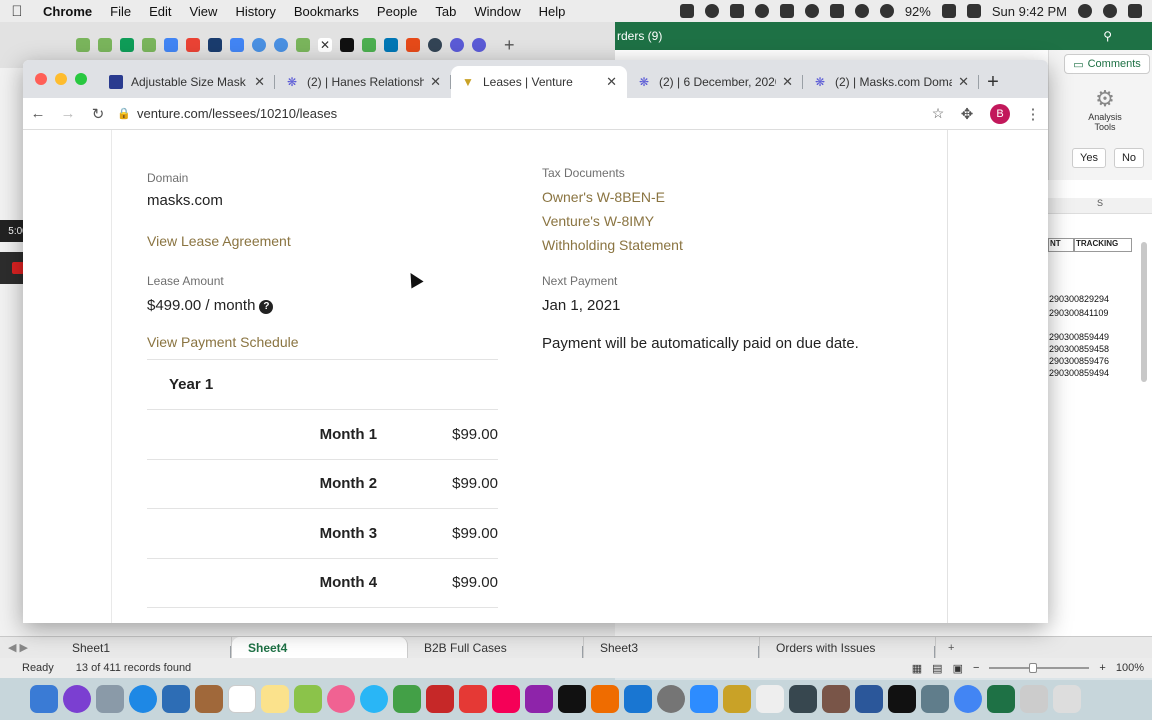 This screenshot has width=1152, height=720. I want to click on analysis-tools-button: ⚙ Analysis Tools, so click(1105, 109).